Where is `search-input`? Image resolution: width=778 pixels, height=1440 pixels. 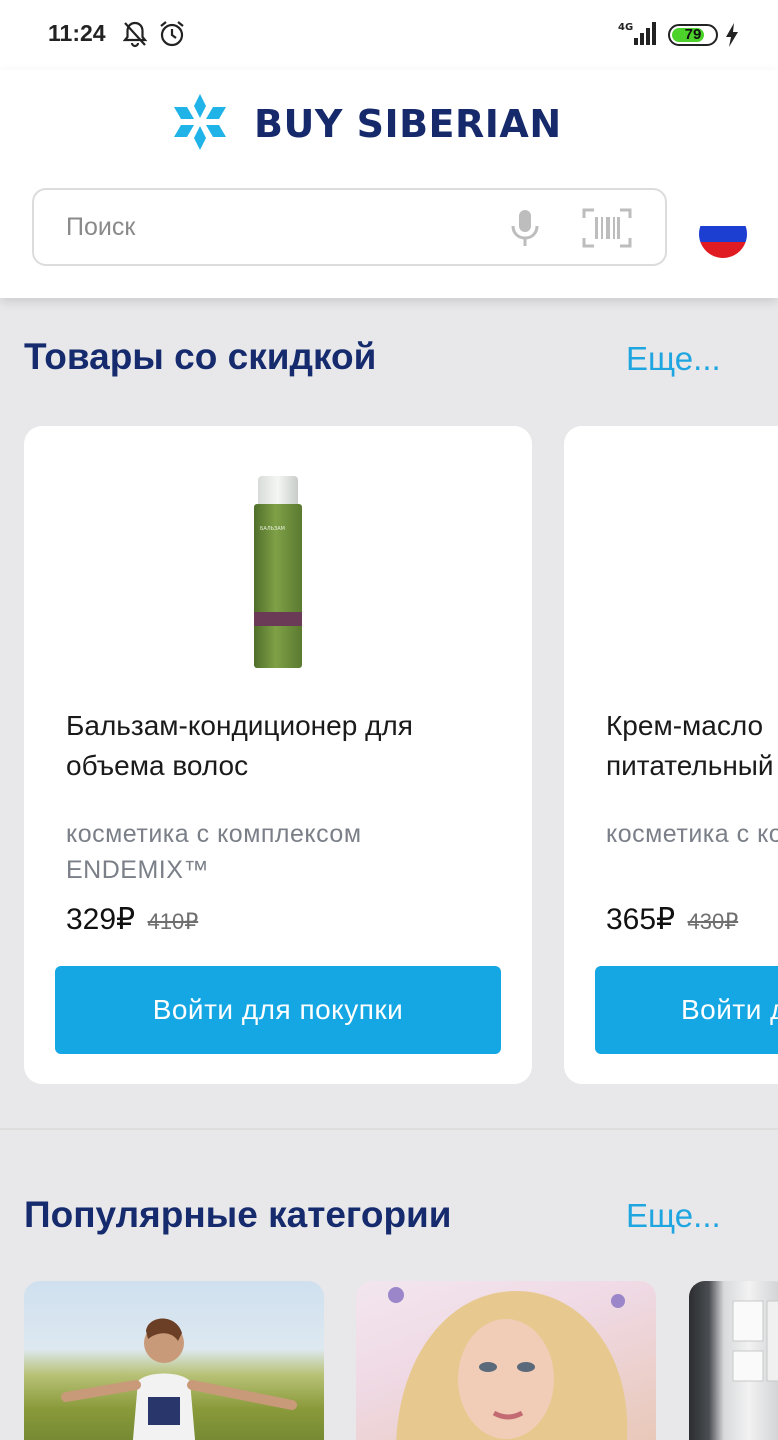 search-input is located at coordinates (276, 227).